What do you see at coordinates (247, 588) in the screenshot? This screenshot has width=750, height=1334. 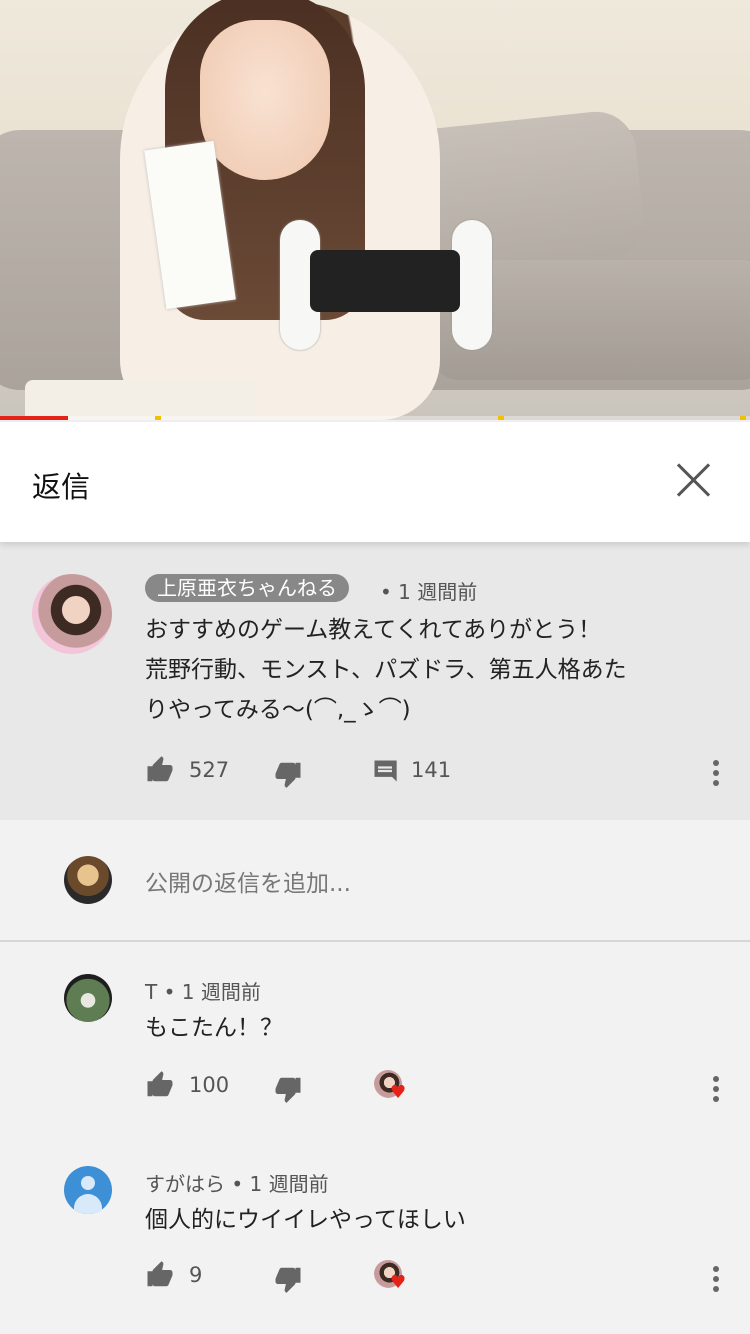 I see `channel-name-chip: 上原亜衣ちゃんねる` at bounding box center [247, 588].